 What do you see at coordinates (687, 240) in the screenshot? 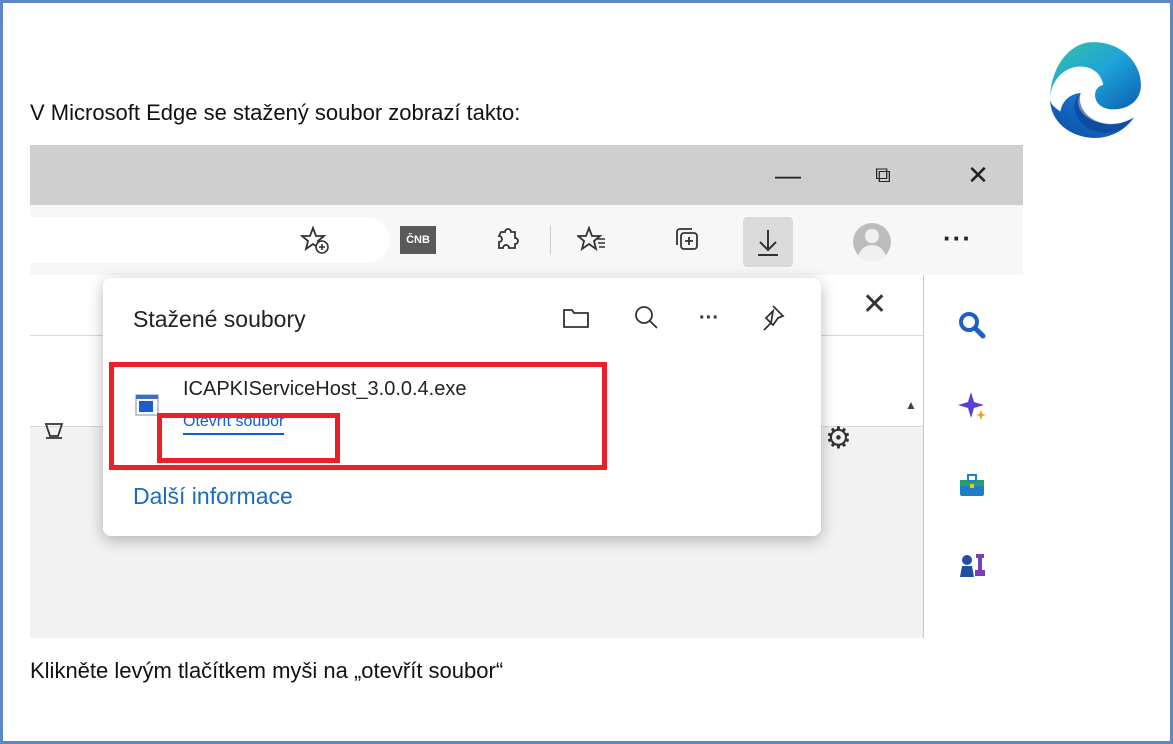
I see `collections-icon` at bounding box center [687, 240].